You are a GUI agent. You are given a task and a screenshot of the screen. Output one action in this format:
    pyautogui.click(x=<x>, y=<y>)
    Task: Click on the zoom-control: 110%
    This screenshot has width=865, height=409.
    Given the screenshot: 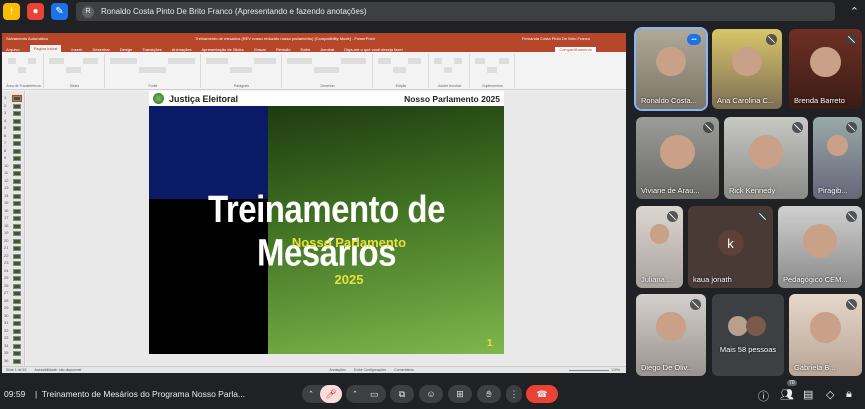 What is the action you would take?
    pyautogui.click(x=594, y=370)
    